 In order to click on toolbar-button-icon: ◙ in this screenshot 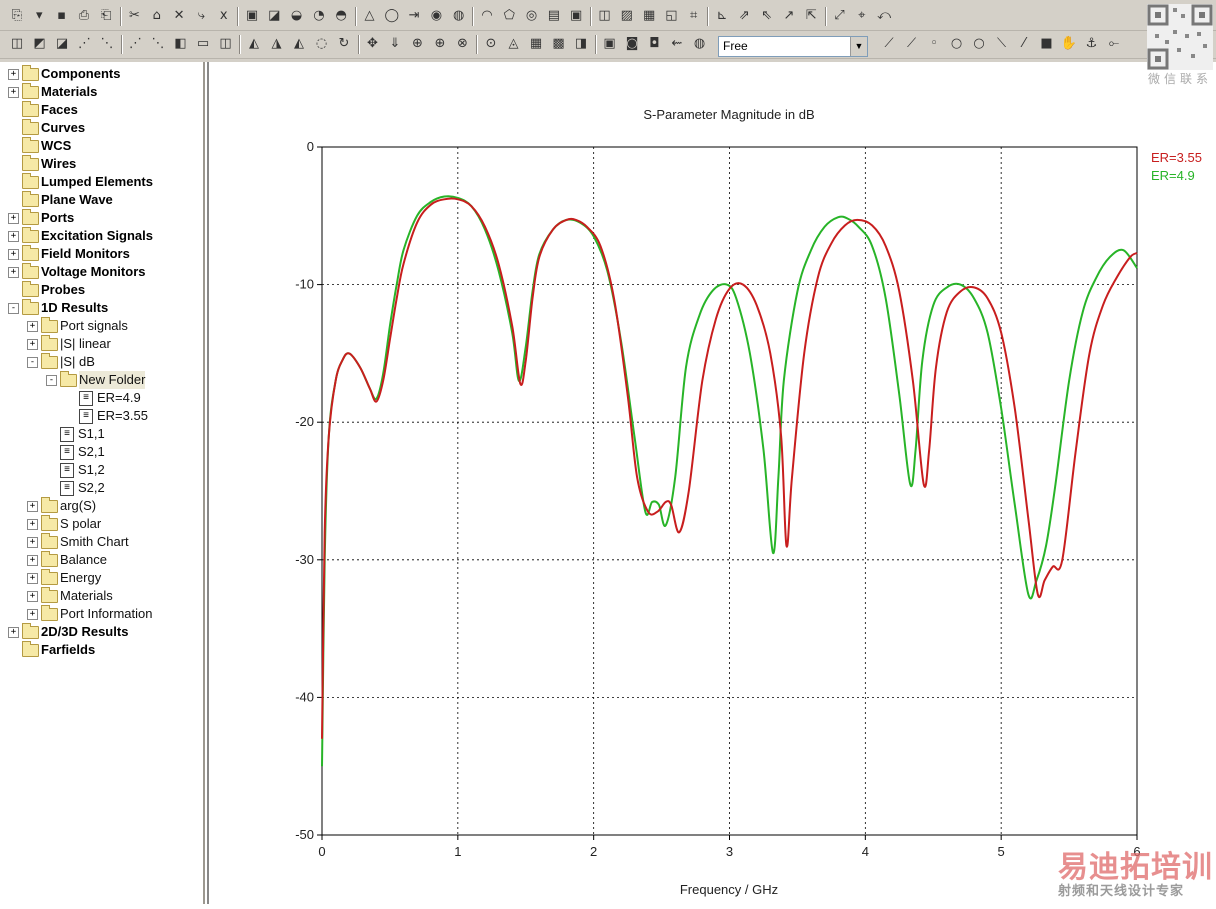, I will do `click(632, 44)`.